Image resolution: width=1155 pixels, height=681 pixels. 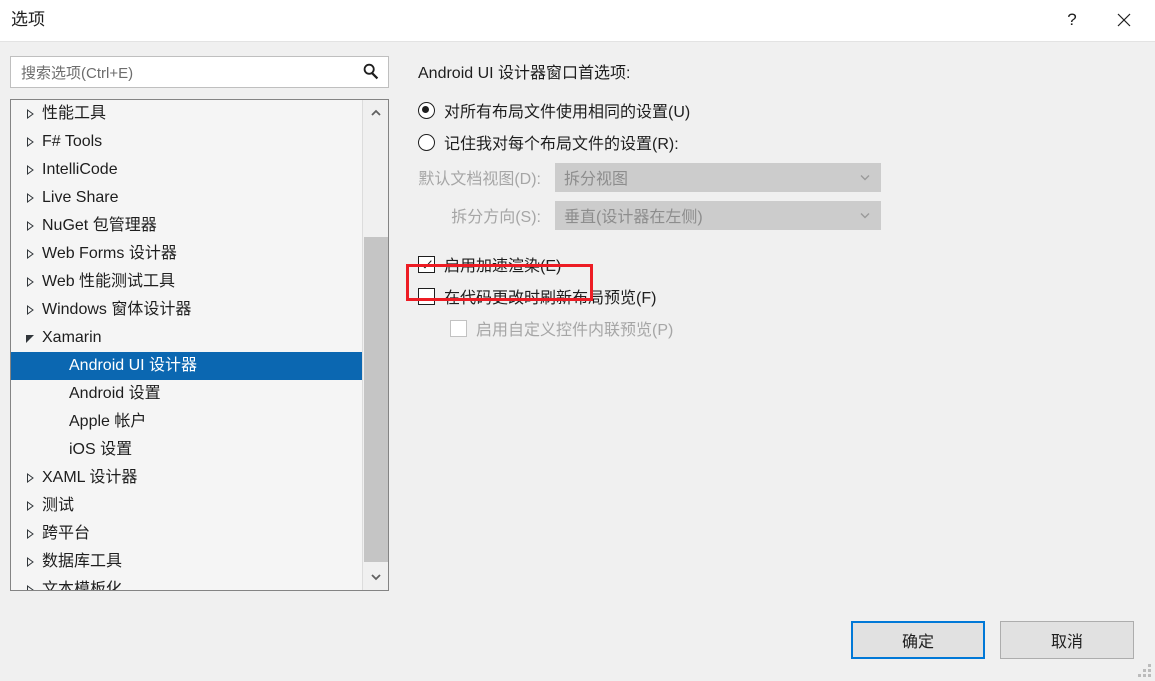 What do you see at coordinates (109, 253) in the screenshot?
I see `tree-item-label: Web Forms 设计器` at bounding box center [109, 253].